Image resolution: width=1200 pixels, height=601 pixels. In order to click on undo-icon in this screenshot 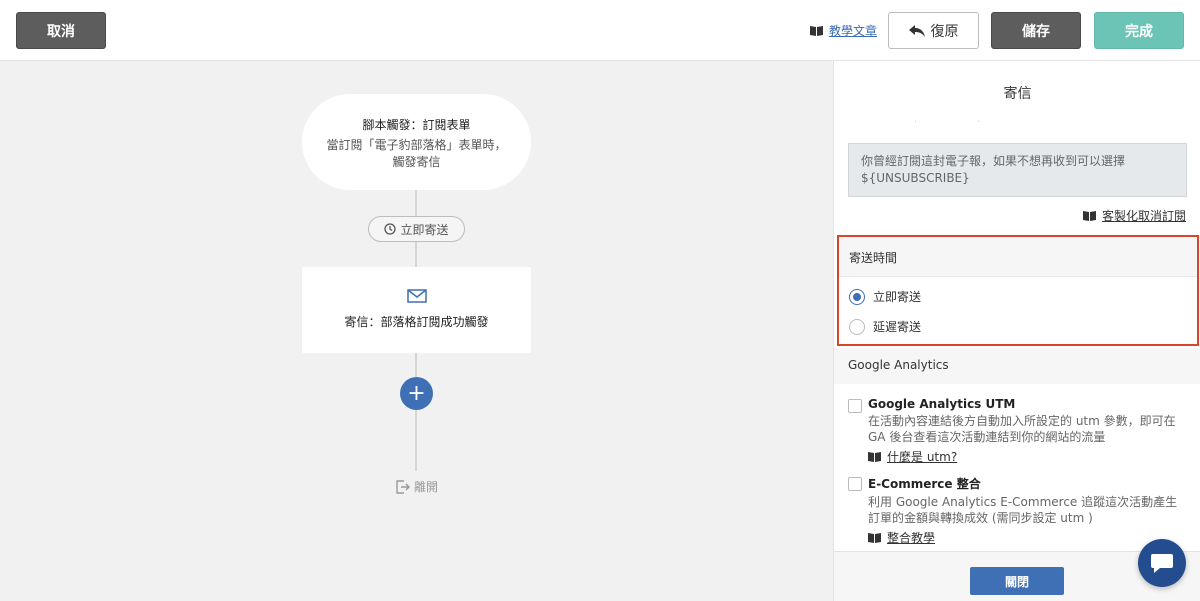, I will do `click(916, 30)`.